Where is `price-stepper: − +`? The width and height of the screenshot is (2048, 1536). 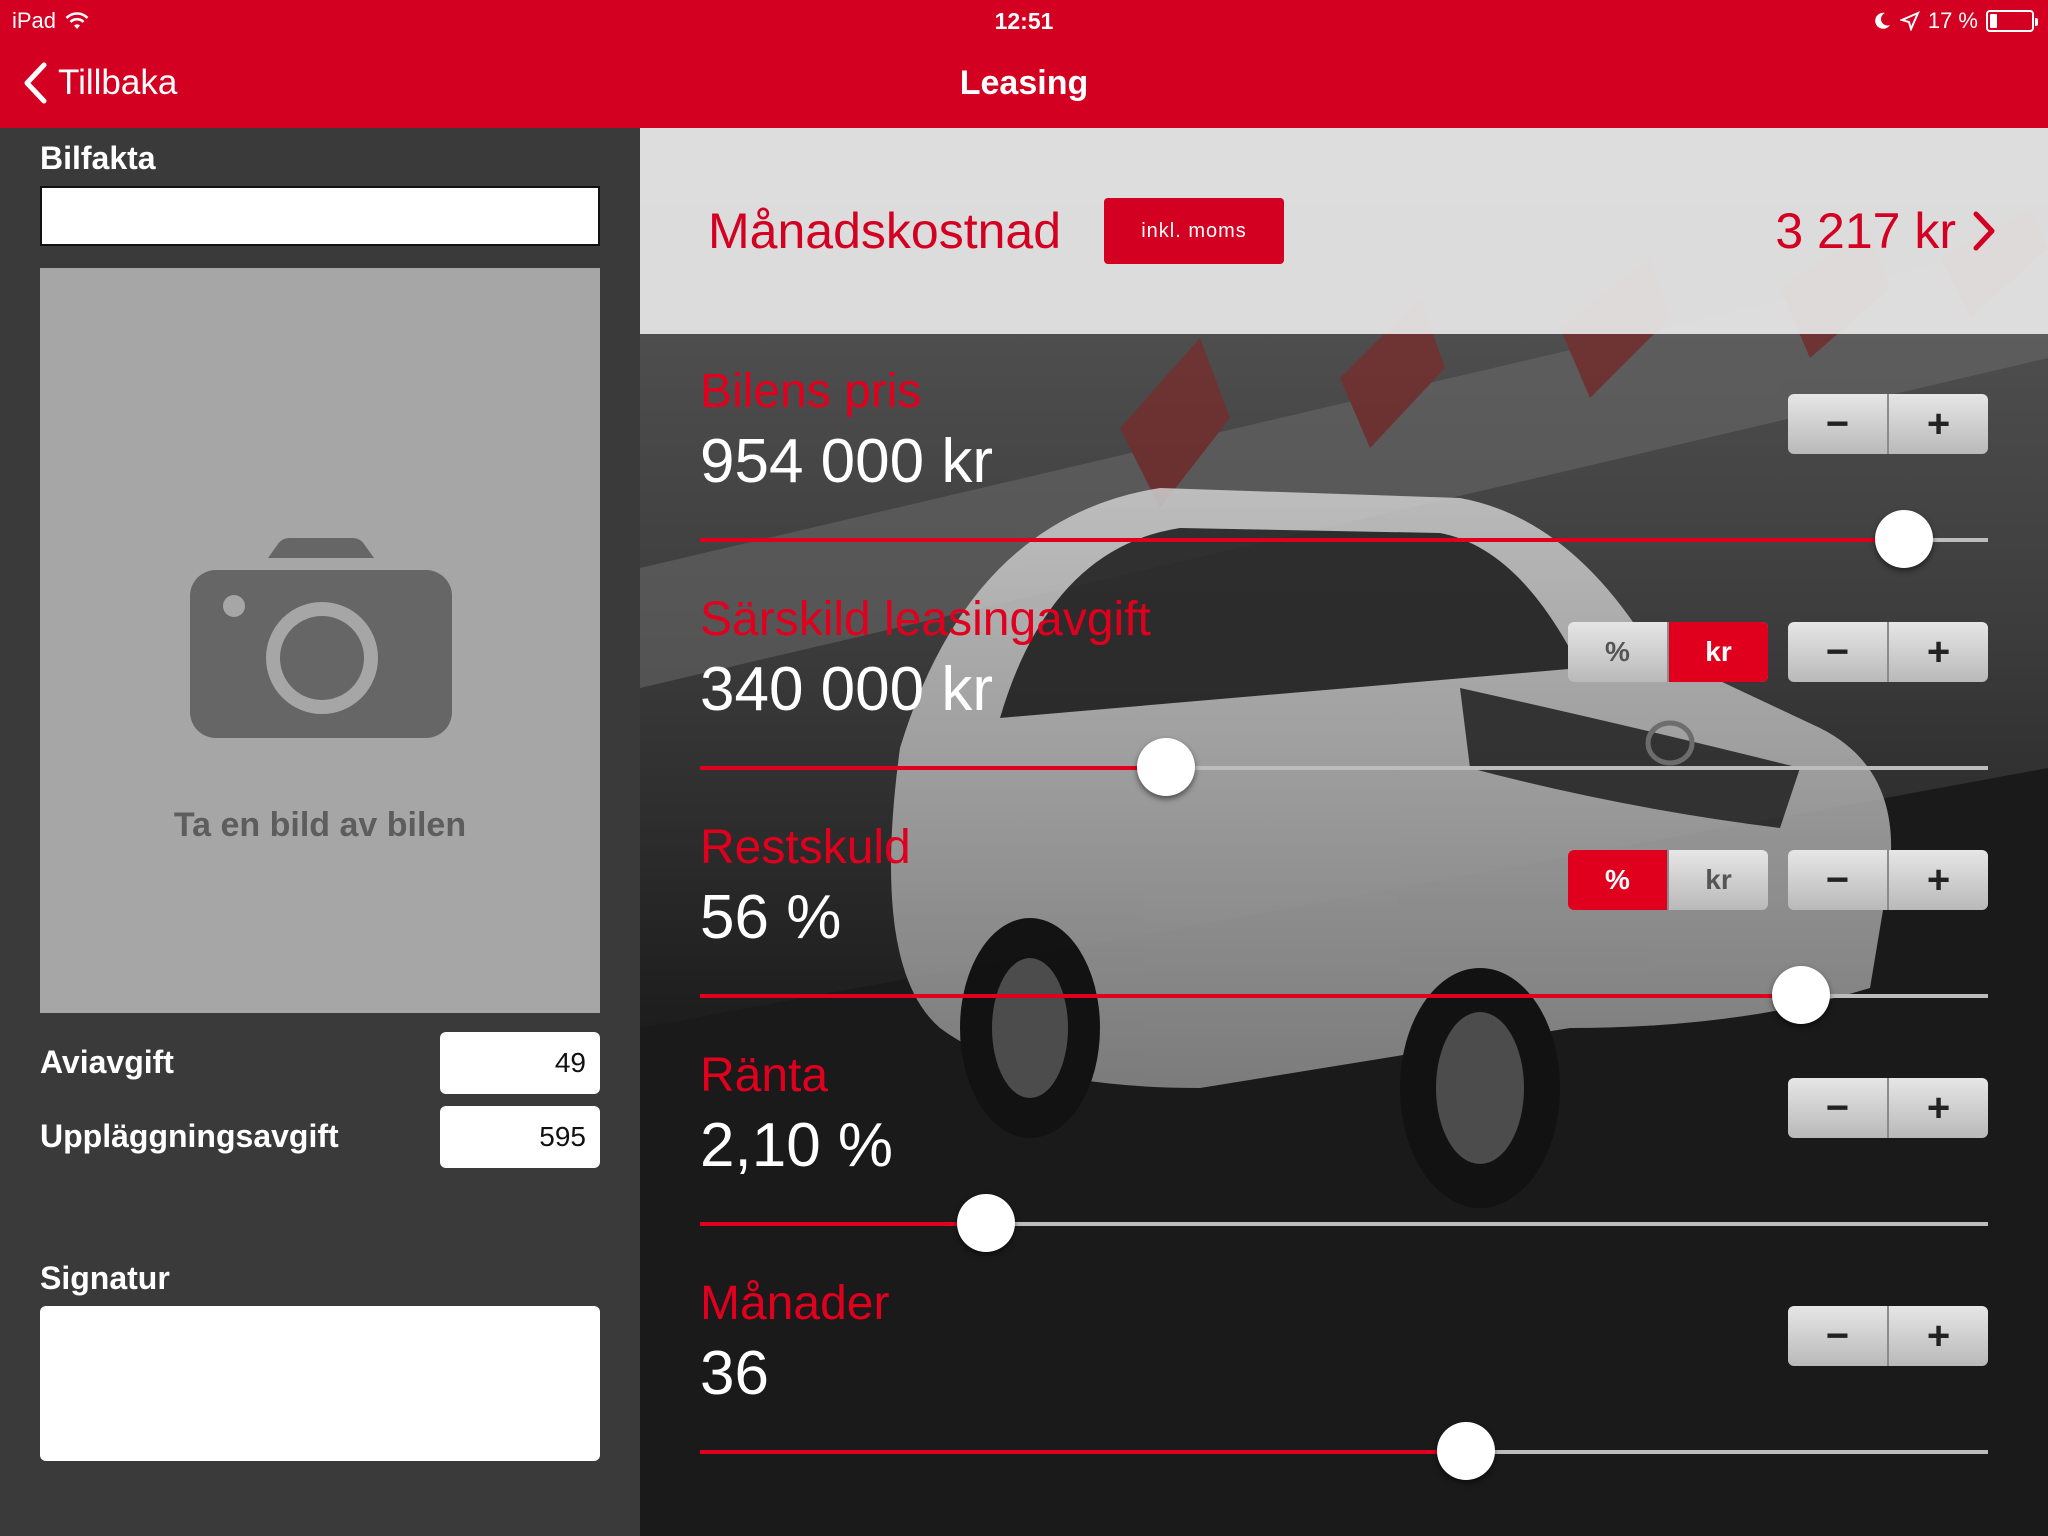 price-stepper: − + is located at coordinates (1888, 424).